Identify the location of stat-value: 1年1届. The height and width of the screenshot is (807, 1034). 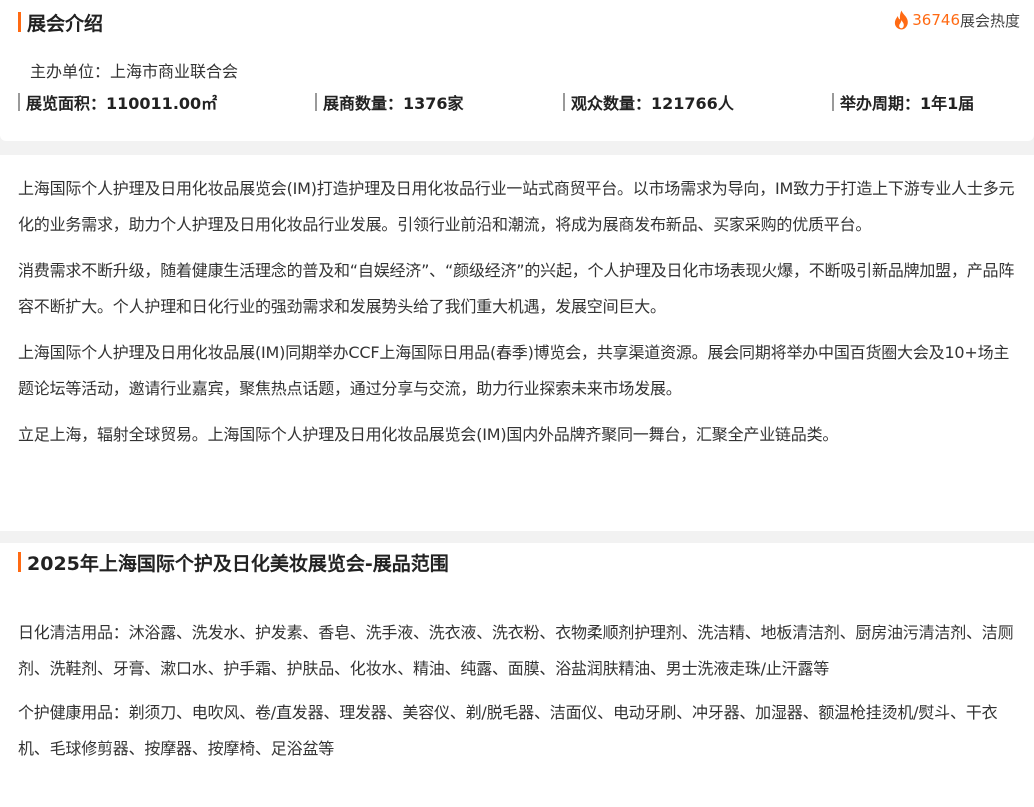
(947, 103).